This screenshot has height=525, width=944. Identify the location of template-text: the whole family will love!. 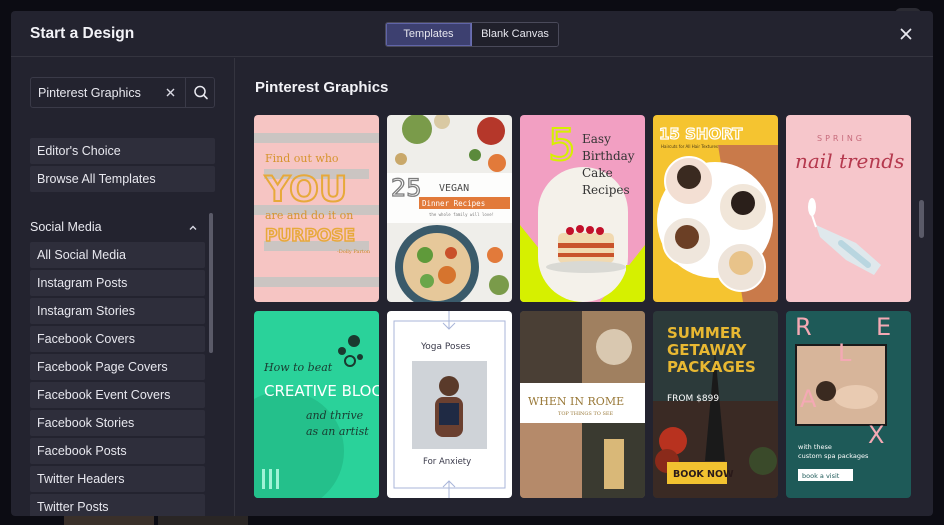
(461, 214).